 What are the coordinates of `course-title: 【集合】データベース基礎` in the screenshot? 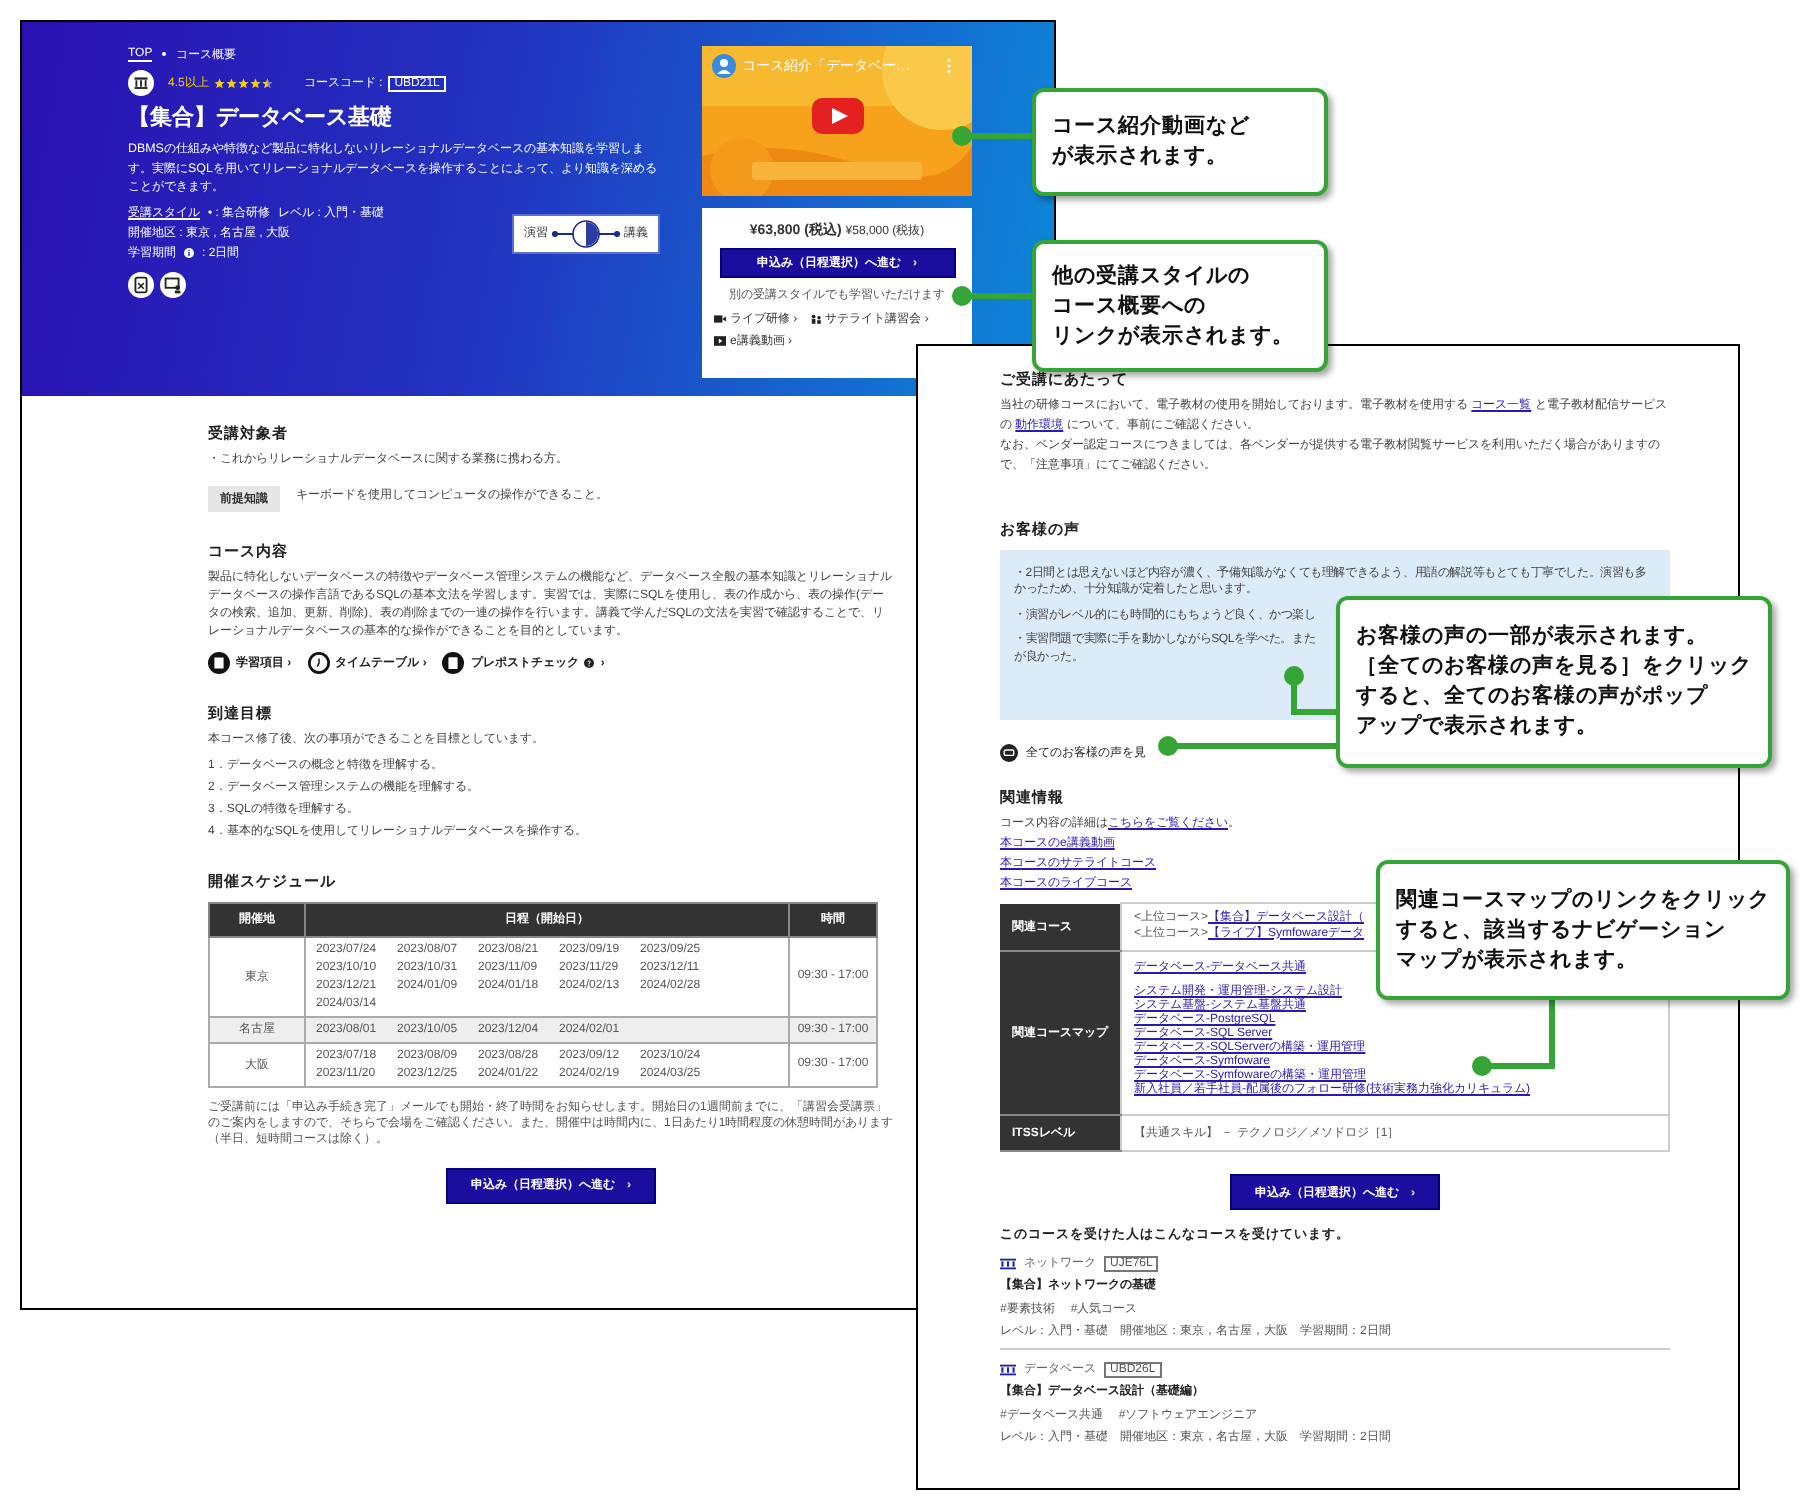 It's located at (261, 117).